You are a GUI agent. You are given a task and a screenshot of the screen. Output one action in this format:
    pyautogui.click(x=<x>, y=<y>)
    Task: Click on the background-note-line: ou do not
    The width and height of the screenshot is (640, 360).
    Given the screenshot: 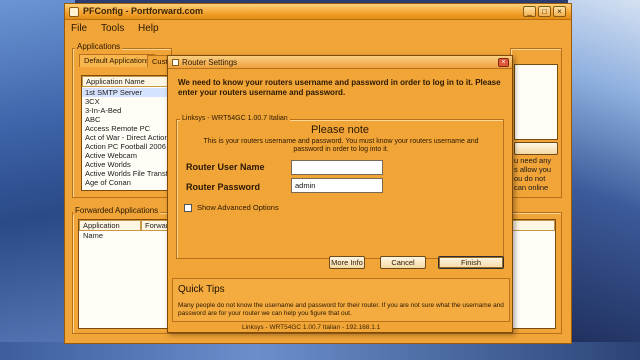 What is the action you would take?
    pyautogui.click(x=530, y=178)
    